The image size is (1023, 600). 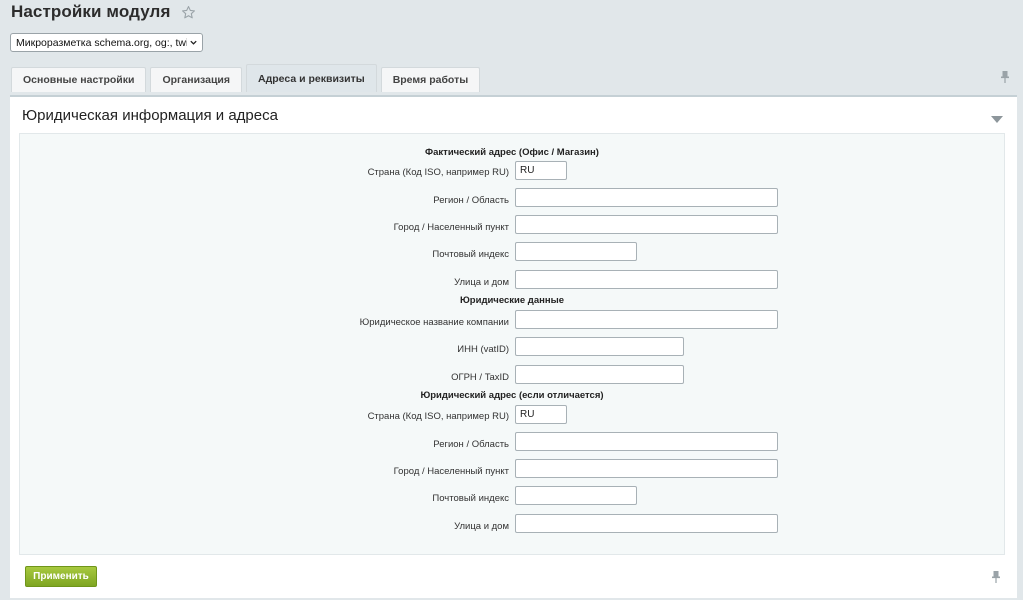 What do you see at coordinates (646, 224) in the screenshot?
I see `actual-city-input` at bounding box center [646, 224].